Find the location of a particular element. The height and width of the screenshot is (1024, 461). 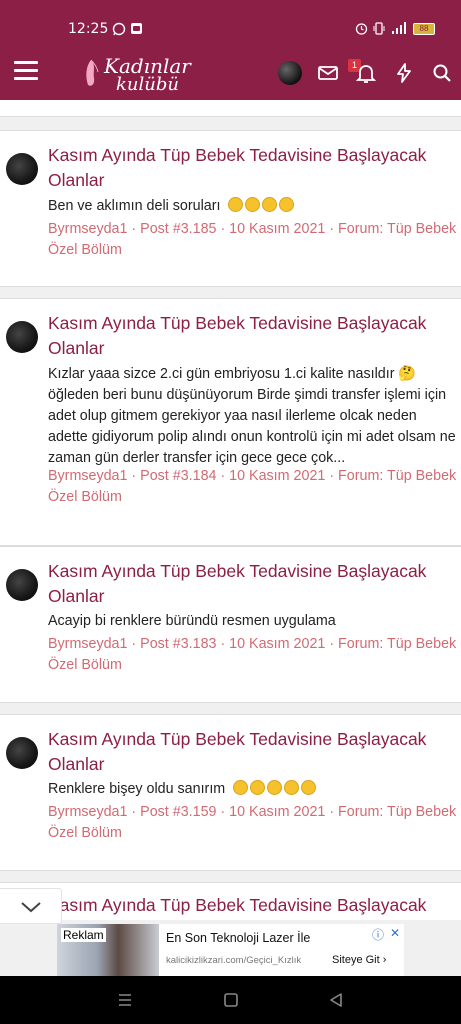

ad-cta-label: Siteye Git is located at coordinates (356, 960).